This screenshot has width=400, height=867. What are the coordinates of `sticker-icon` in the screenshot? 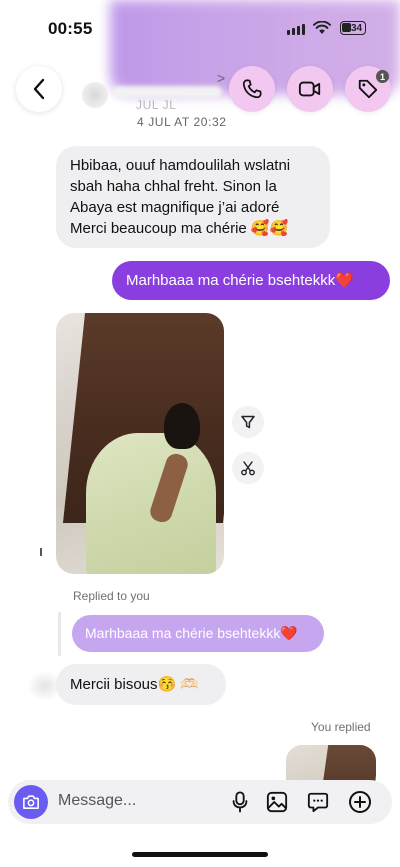 It's located at (318, 802).